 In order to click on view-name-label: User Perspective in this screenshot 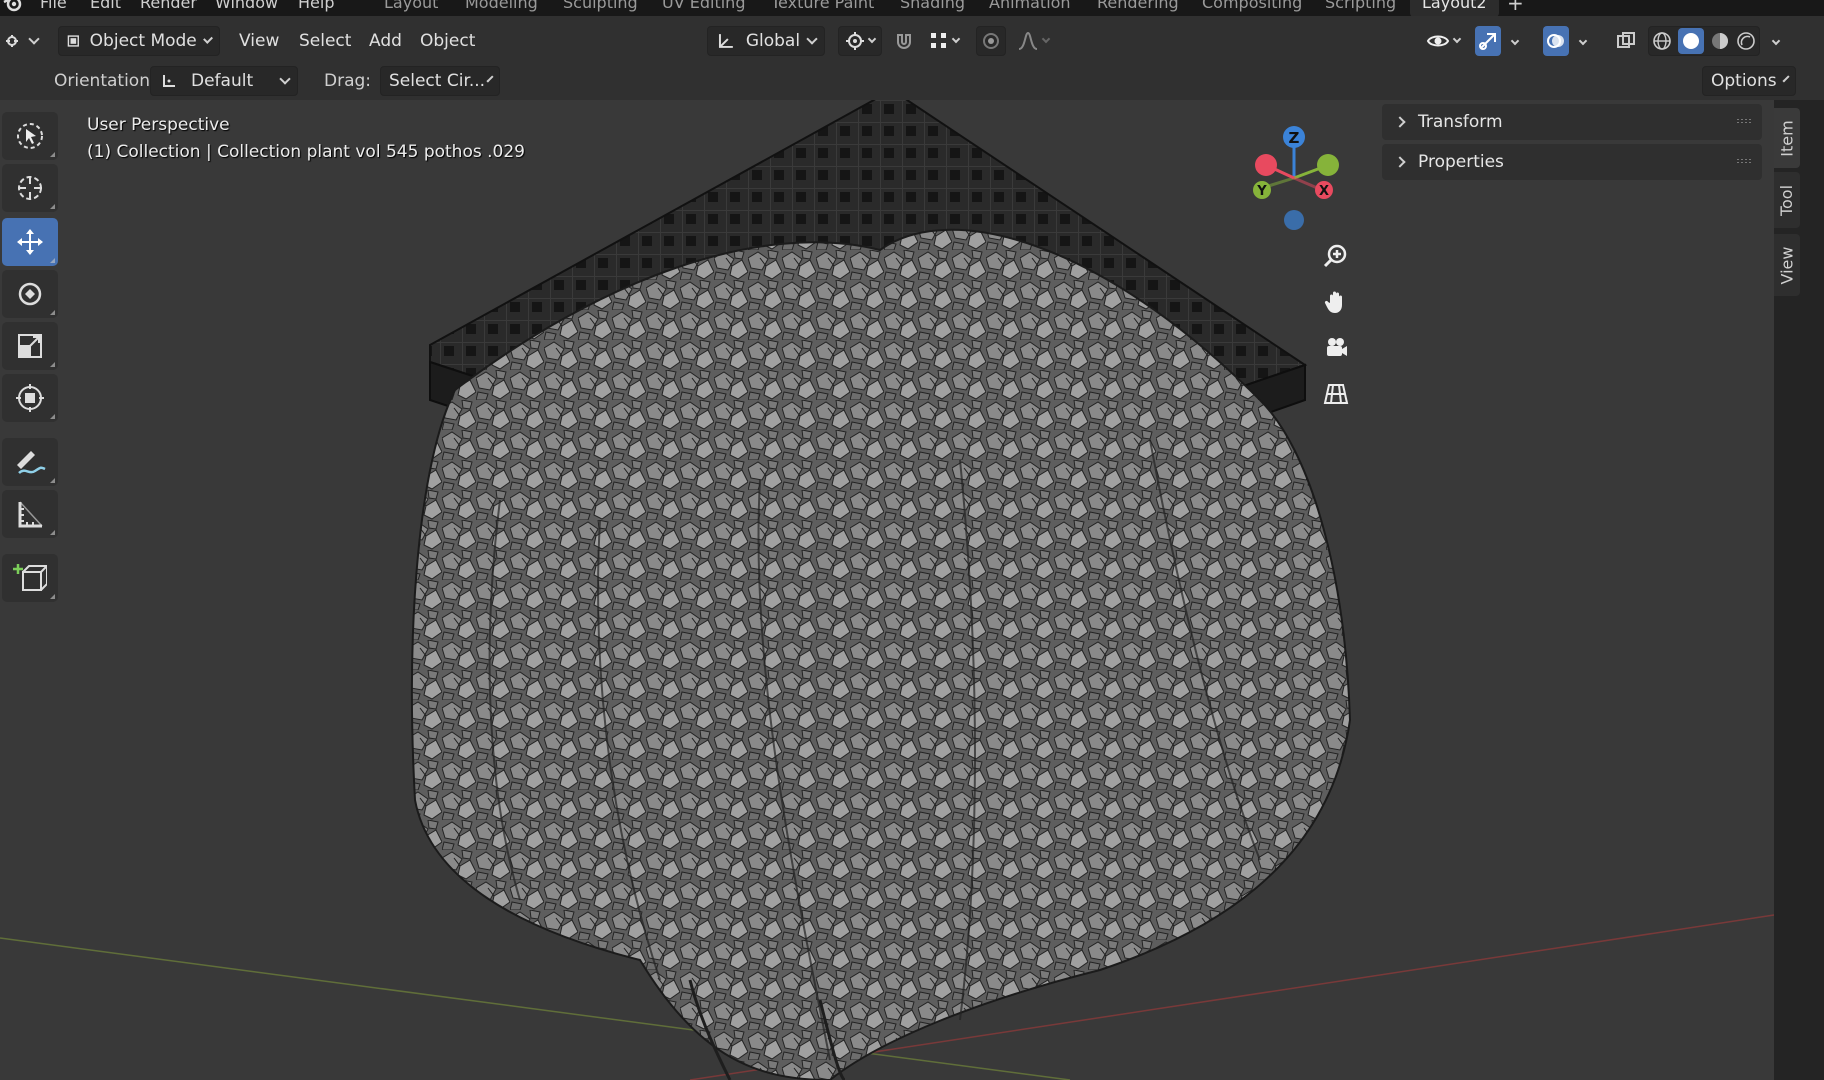, I will do `click(158, 125)`.